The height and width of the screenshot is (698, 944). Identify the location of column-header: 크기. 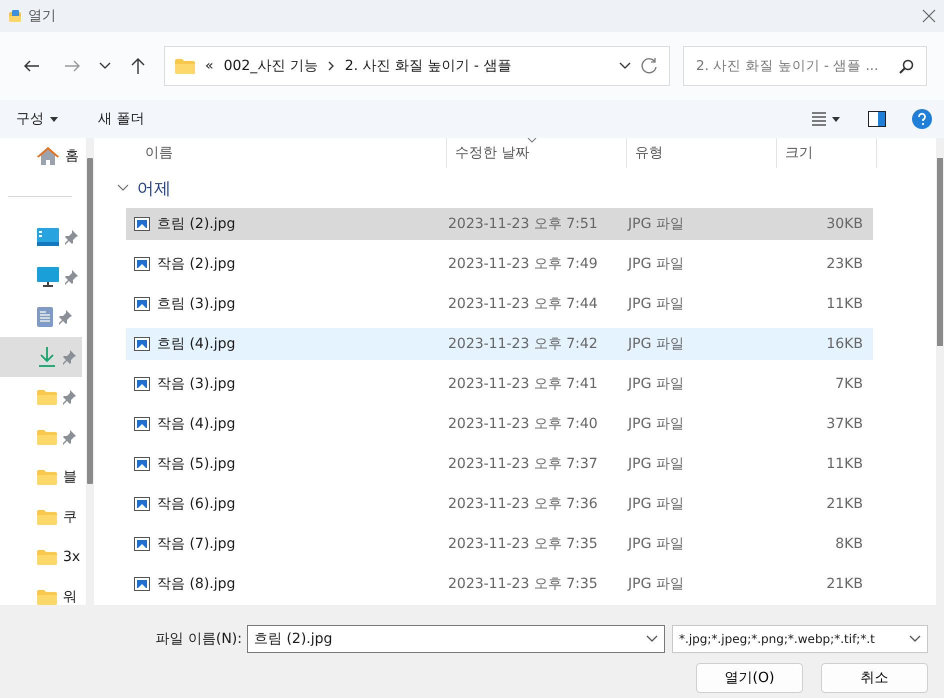
(827, 153).